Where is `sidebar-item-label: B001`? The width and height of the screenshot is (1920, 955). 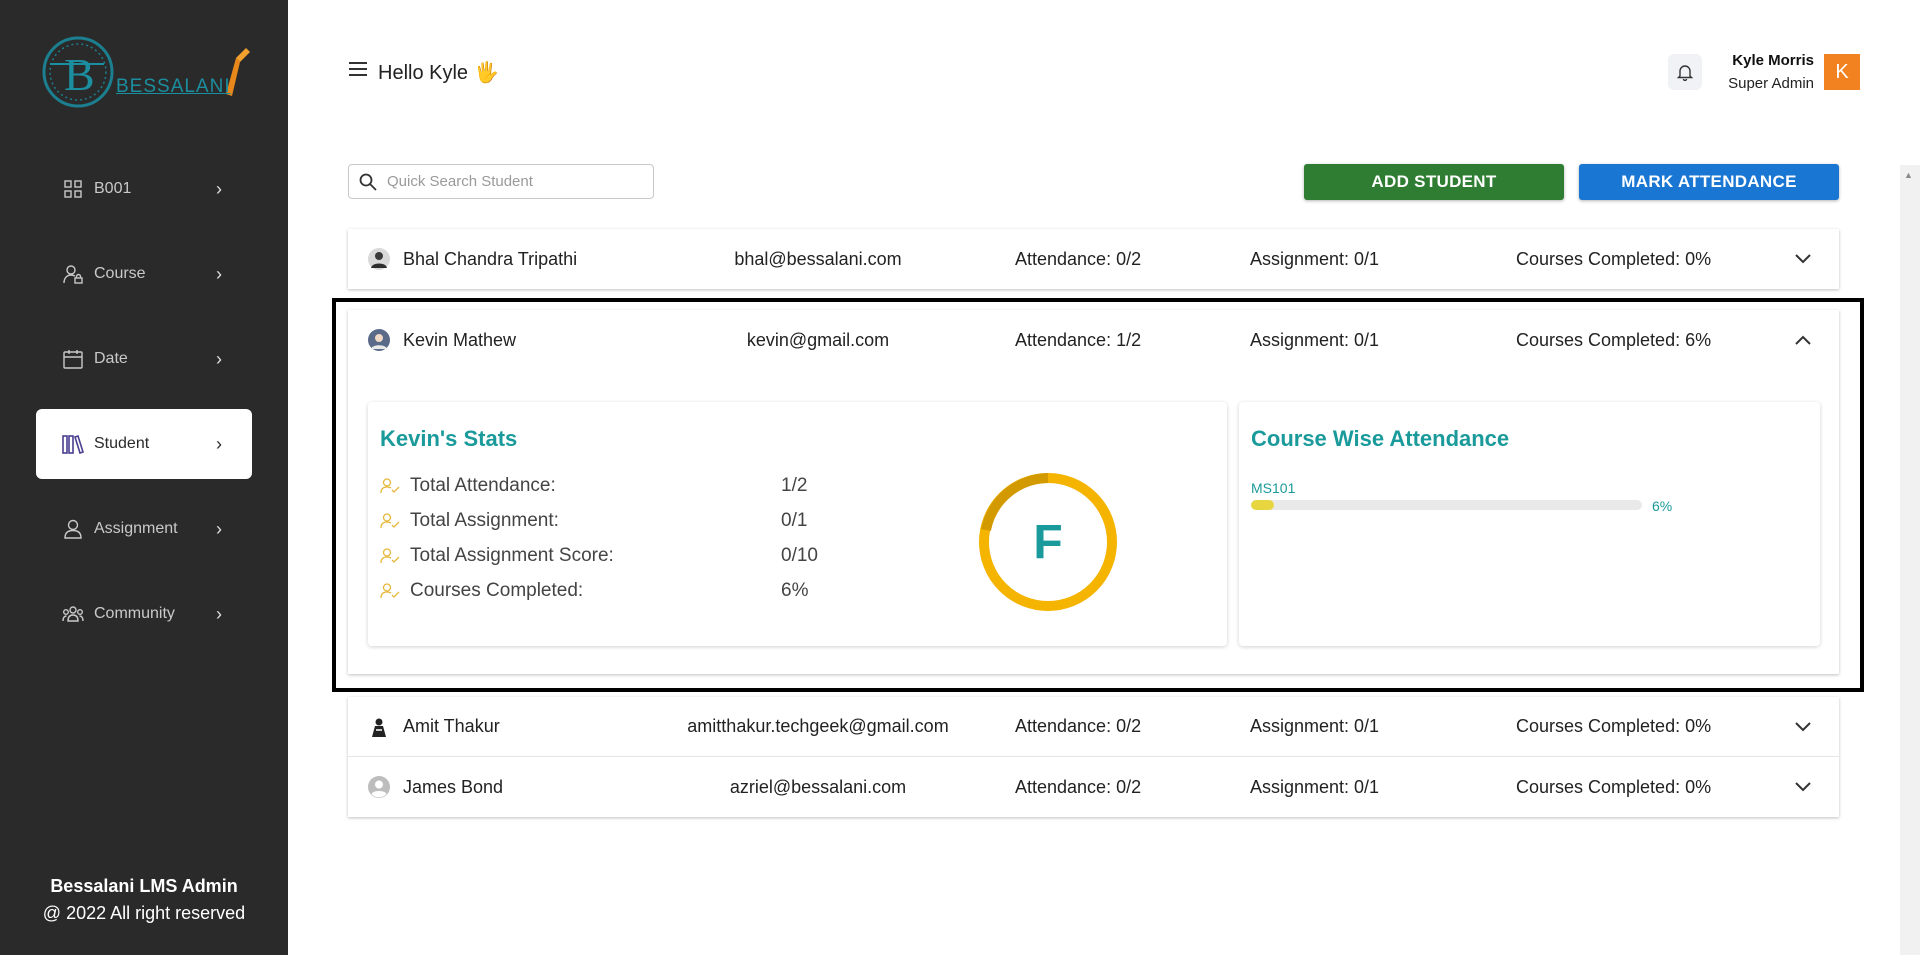 sidebar-item-label: B001 is located at coordinates (113, 188).